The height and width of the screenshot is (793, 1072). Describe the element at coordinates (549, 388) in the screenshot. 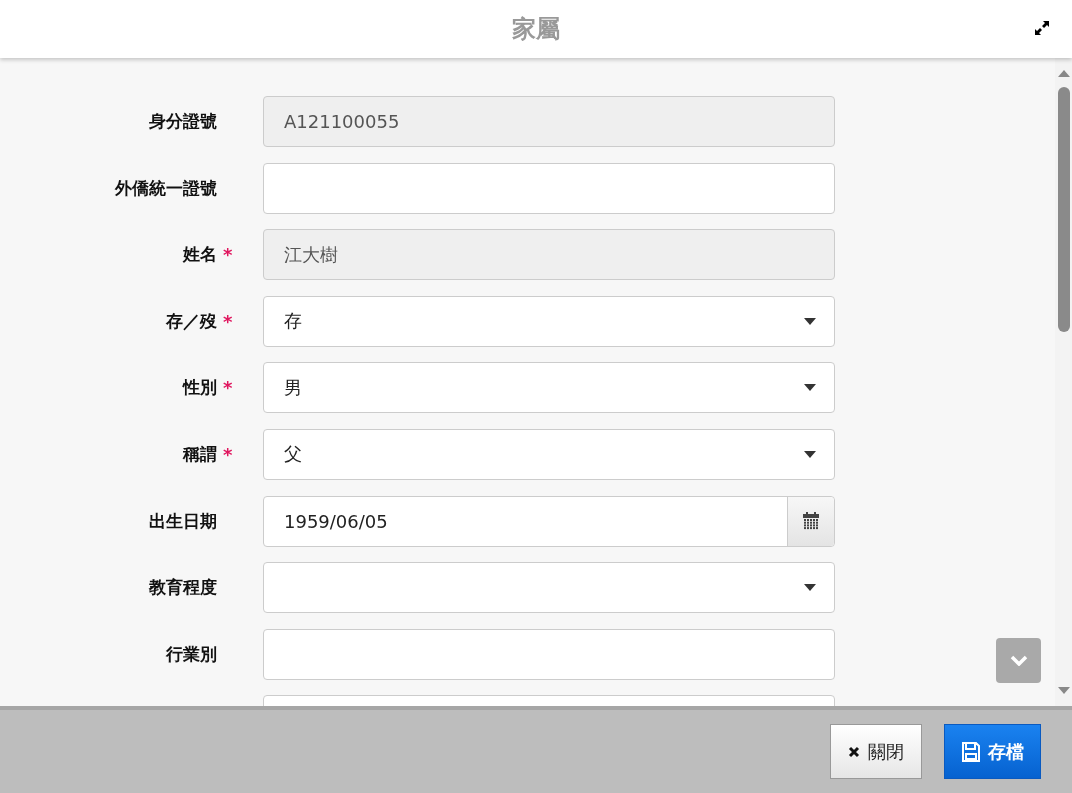

I see `select-field: 男` at that location.